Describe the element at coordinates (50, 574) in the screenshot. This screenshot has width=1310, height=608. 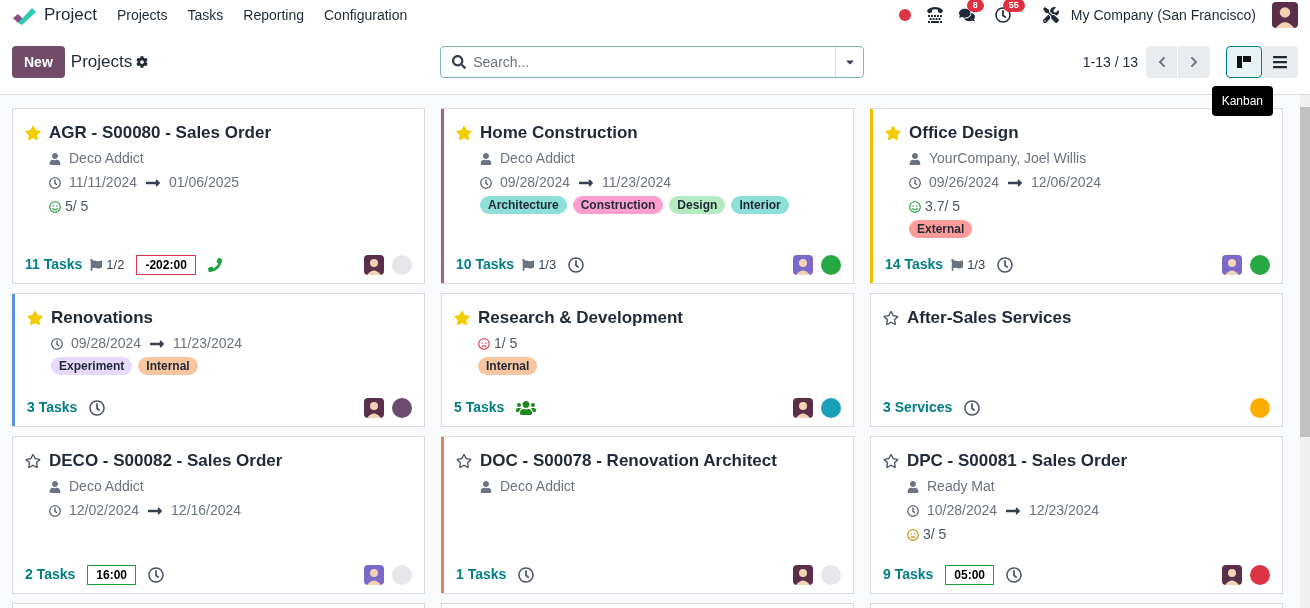
I see `tasks-link: 2 Tasks` at that location.